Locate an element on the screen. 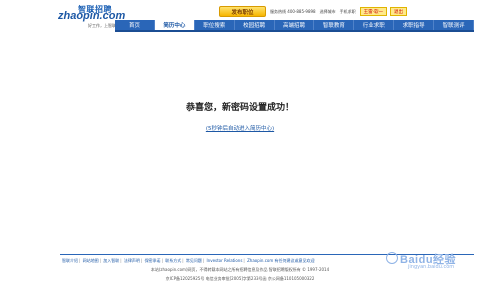  baidu-paw-icon is located at coordinates (392, 258).